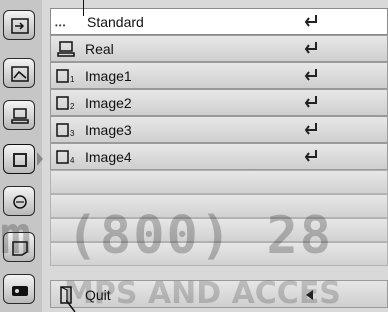  Describe the element at coordinates (72, 79) in the screenshot. I see `svg-text: 1` at that location.